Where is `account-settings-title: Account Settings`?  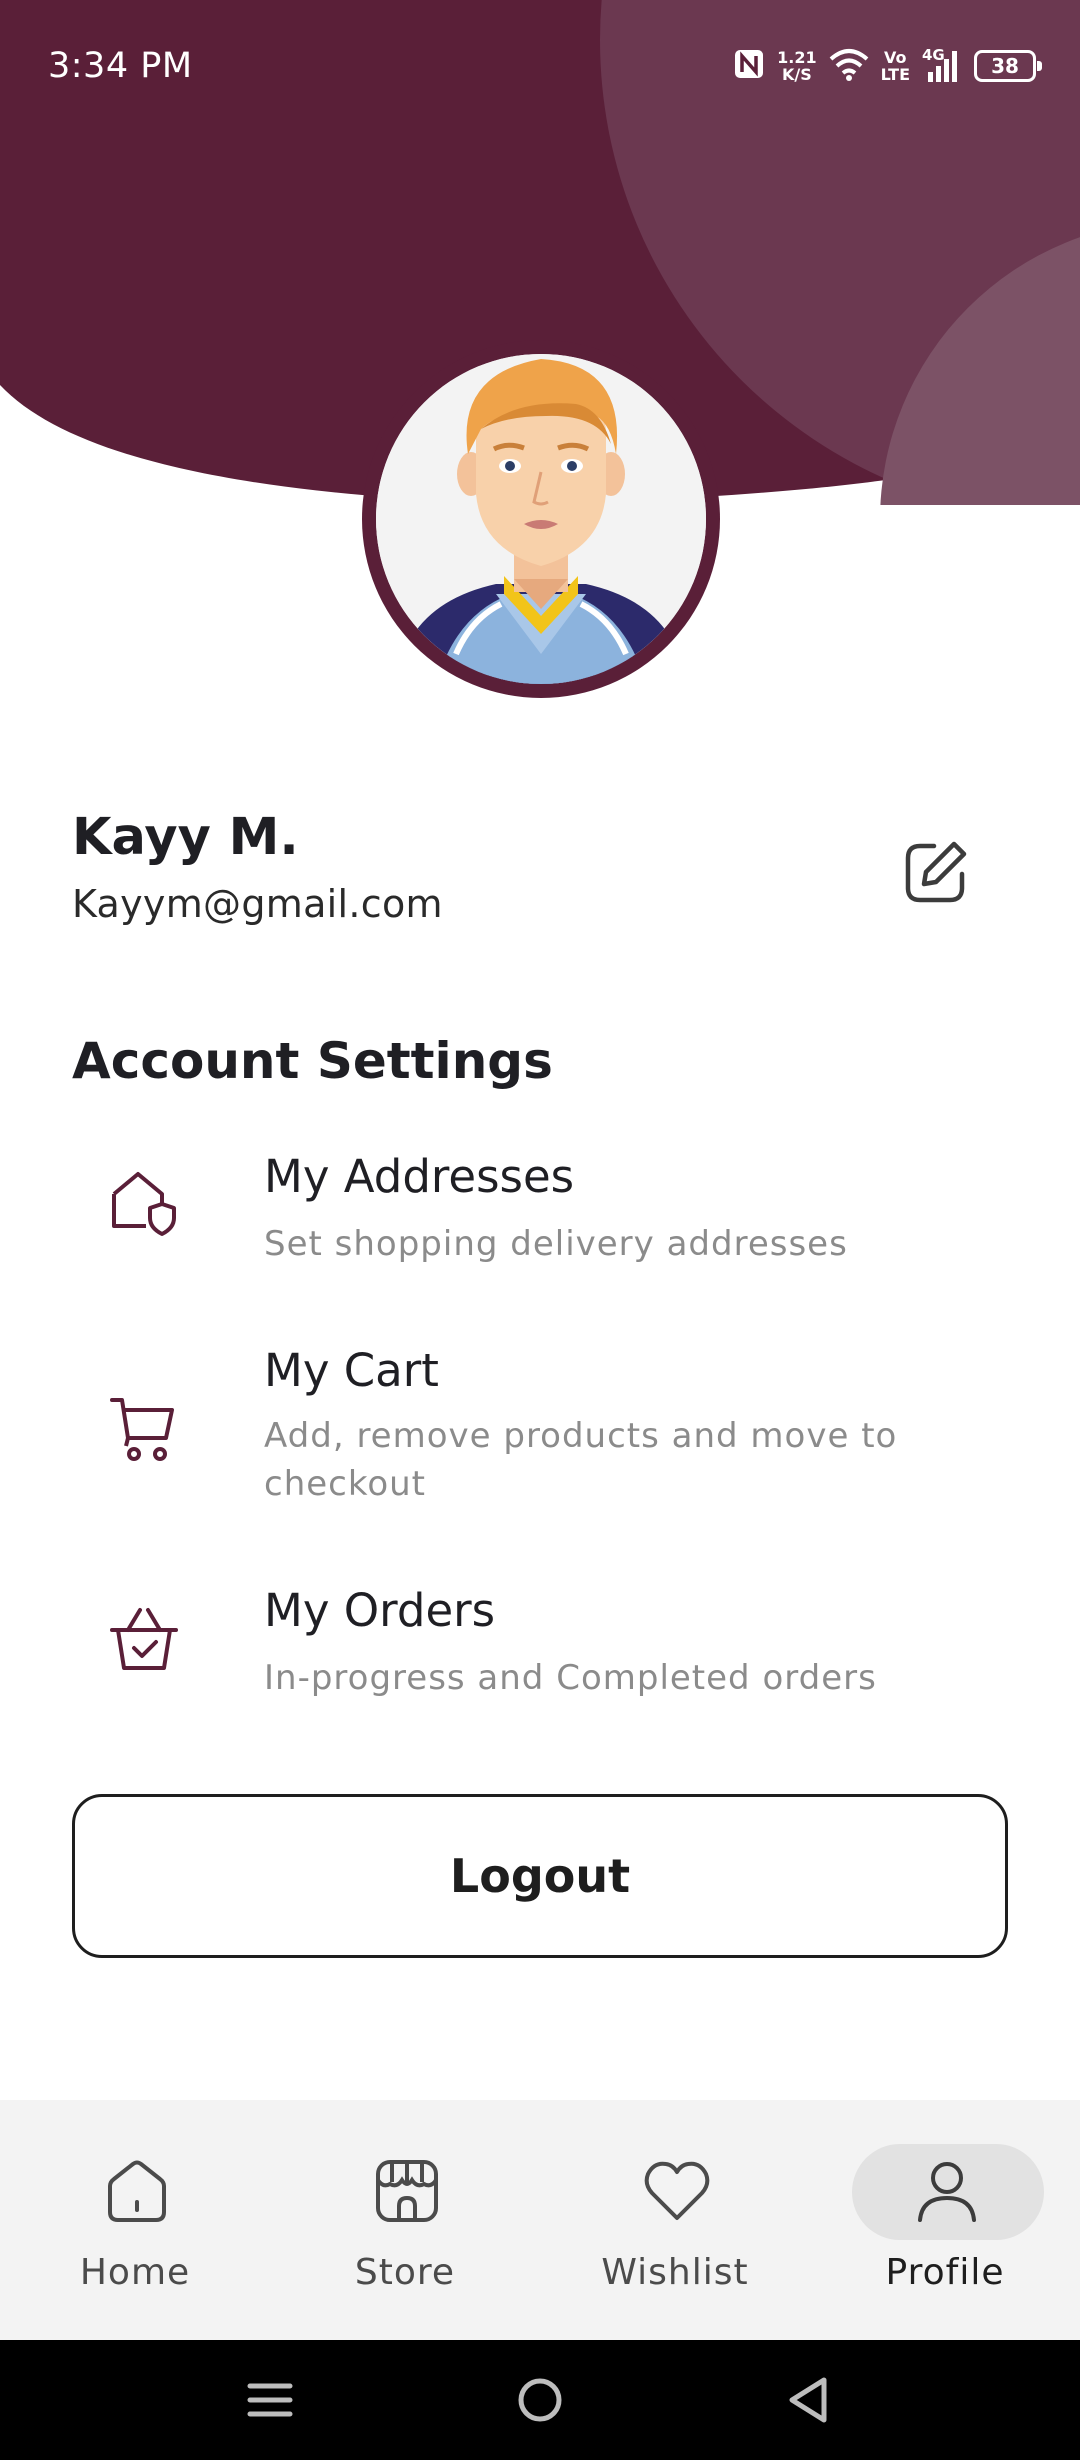
account-settings-title: Account Settings is located at coordinates (312, 1061).